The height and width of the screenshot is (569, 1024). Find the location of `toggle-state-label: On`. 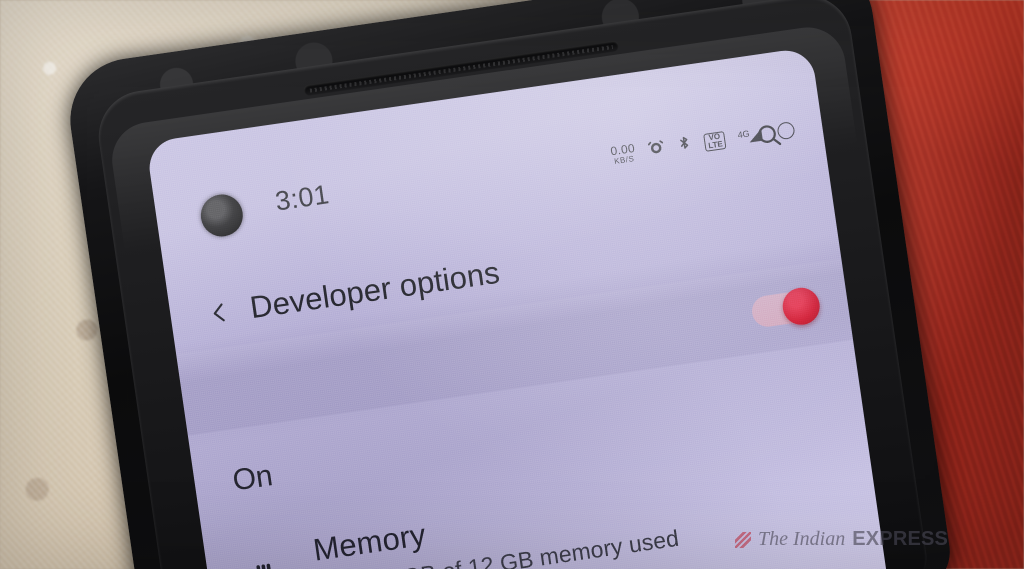

toggle-state-label: On is located at coordinates (252, 478).